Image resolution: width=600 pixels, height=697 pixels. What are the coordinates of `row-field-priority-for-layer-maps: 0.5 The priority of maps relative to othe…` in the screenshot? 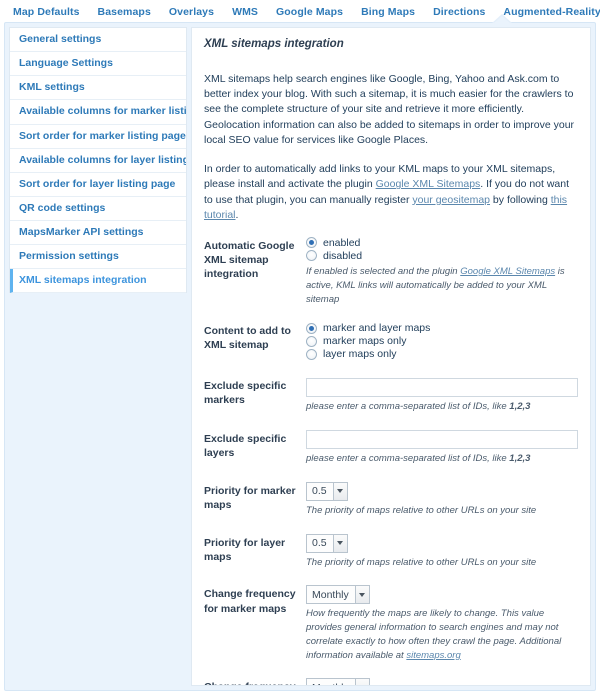 It's located at (442, 551).